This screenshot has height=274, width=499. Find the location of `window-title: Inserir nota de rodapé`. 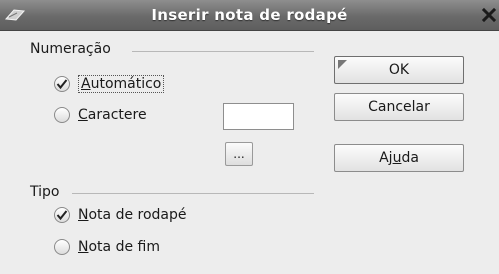

window-title: Inserir nota de rodapé is located at coordinates (249, 15).